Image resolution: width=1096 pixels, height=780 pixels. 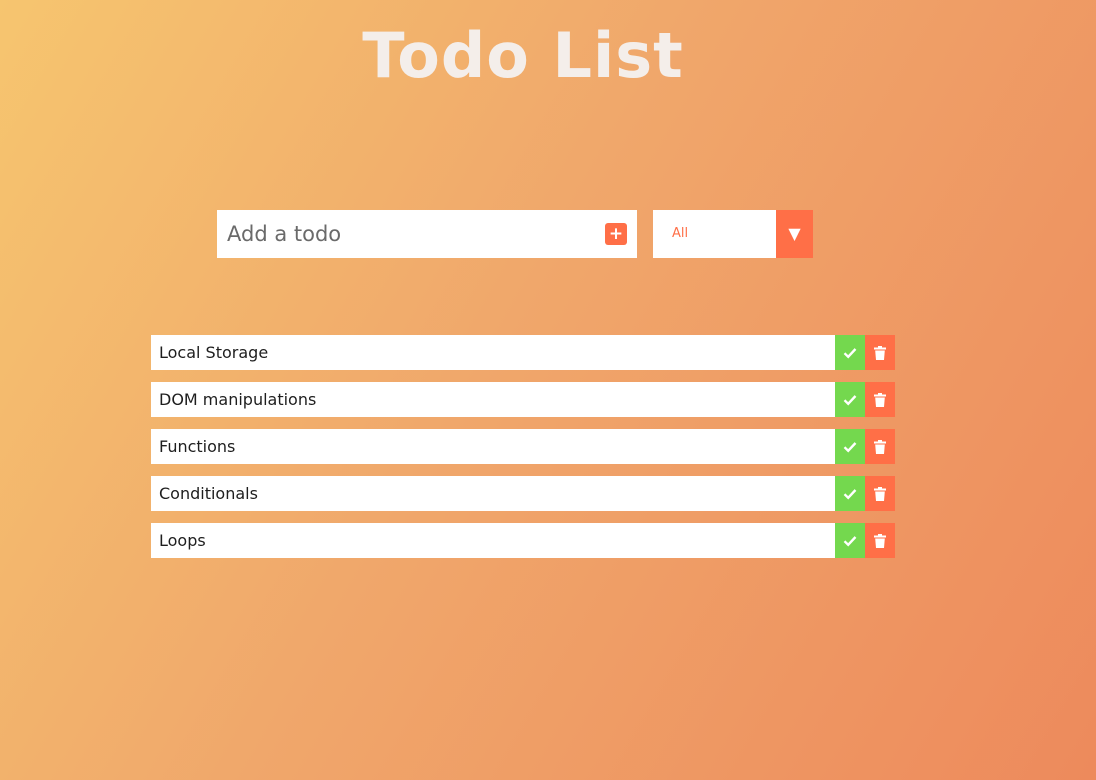 I want to click on add-todo-button: +, so click(x=616, y=234).